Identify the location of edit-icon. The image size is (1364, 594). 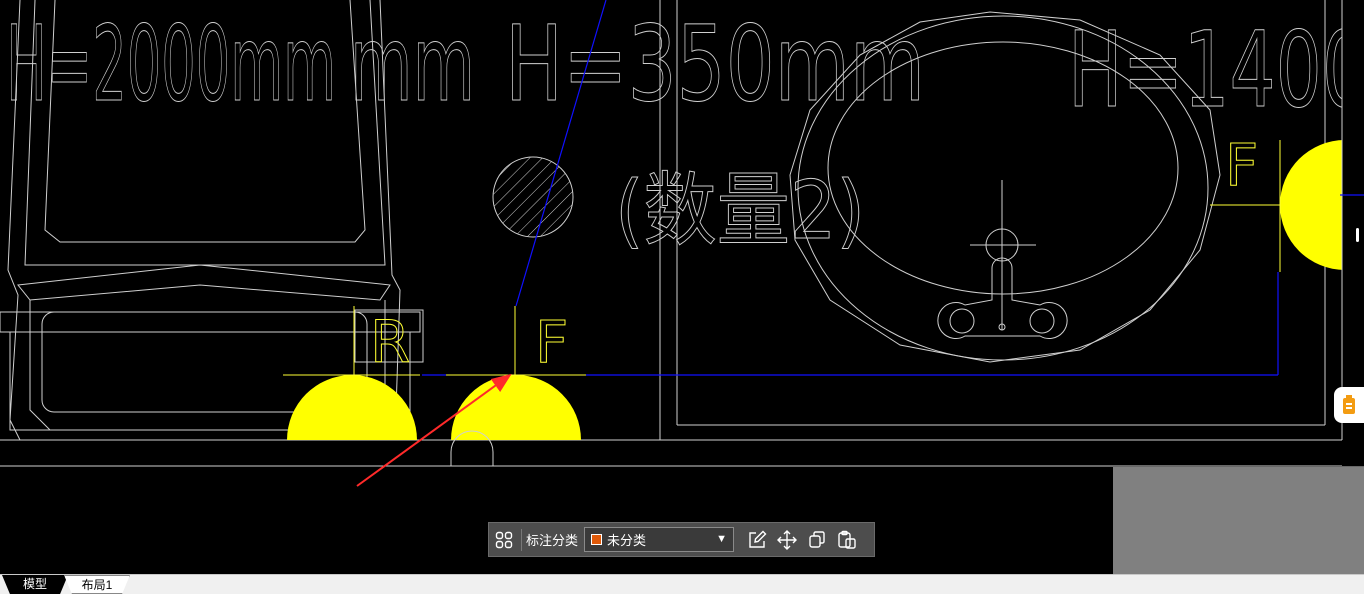
(758, 539).